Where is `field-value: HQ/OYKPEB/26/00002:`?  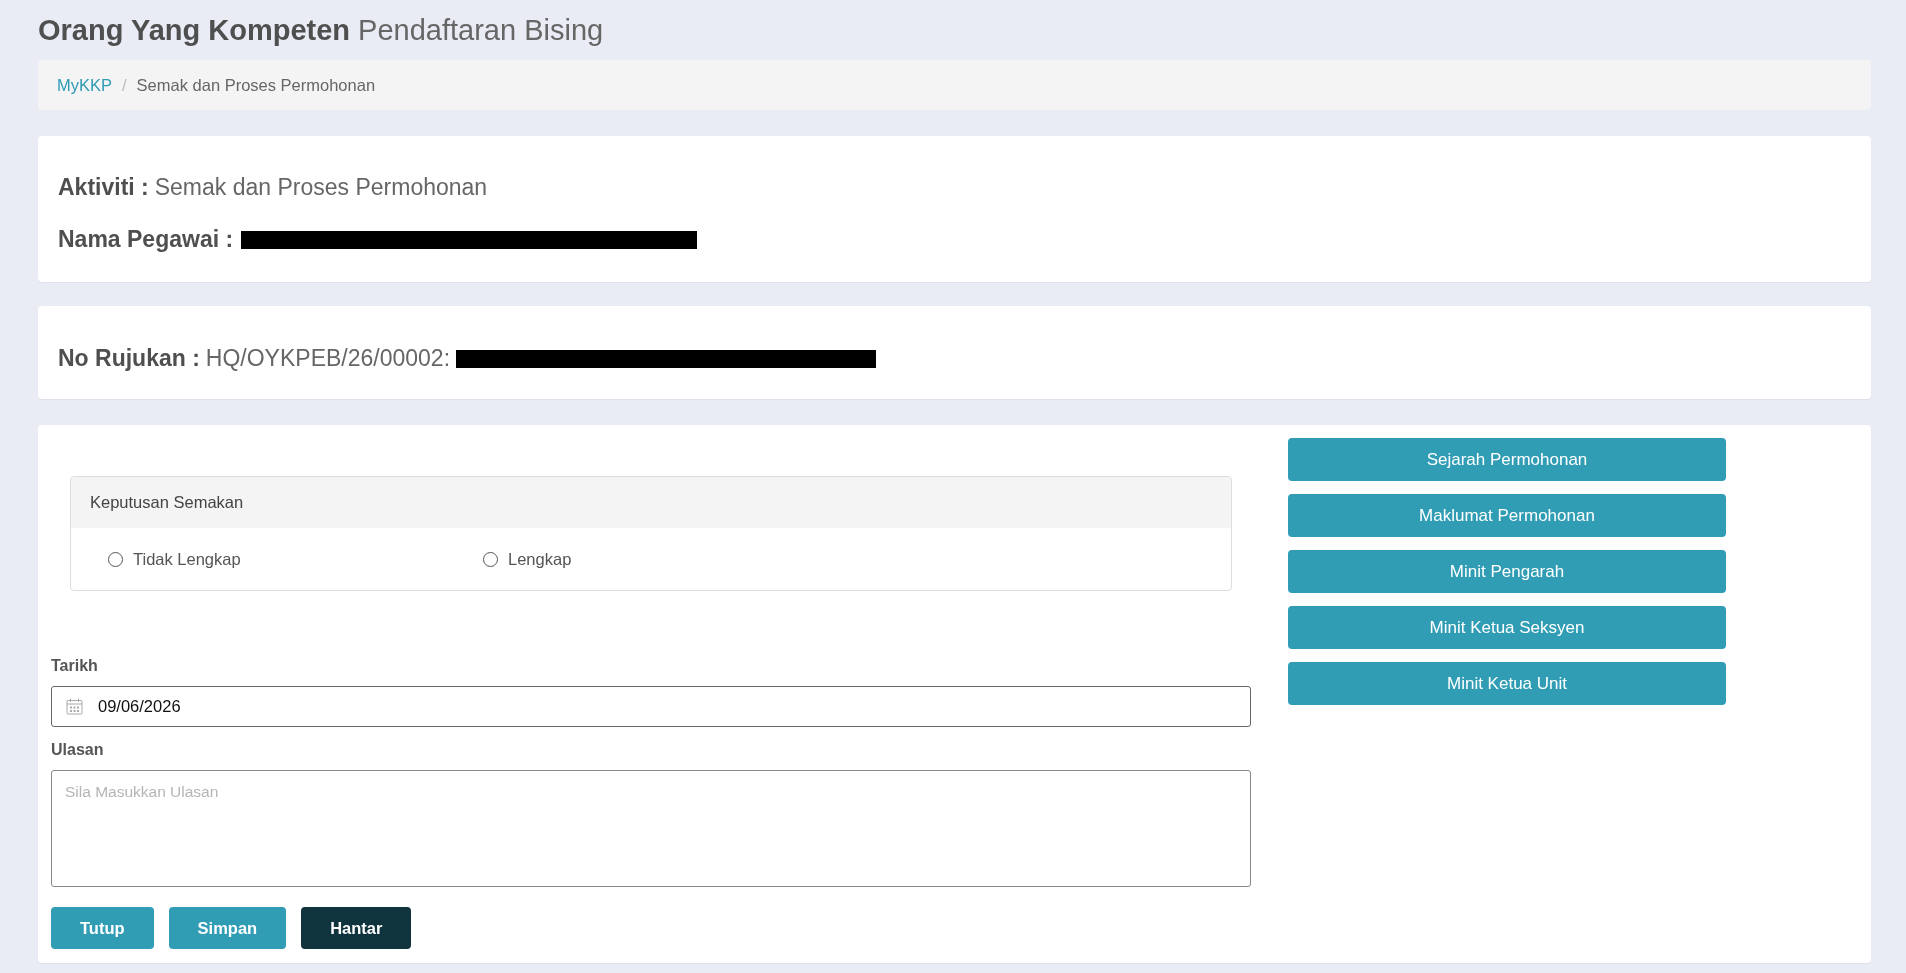 field-value: HQ/OYKPEB/26/00002: is located at coordinates (328, 359).